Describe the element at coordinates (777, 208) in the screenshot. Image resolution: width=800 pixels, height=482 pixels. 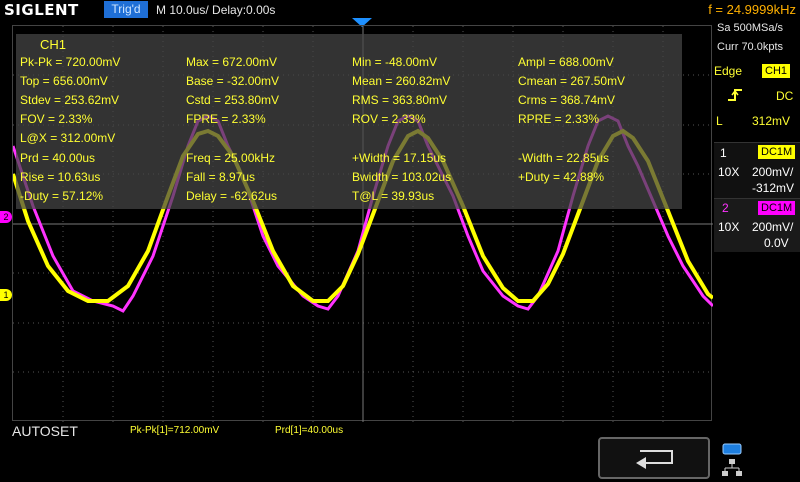
I see `ch2-coupling-badge: DC1M` at that location.